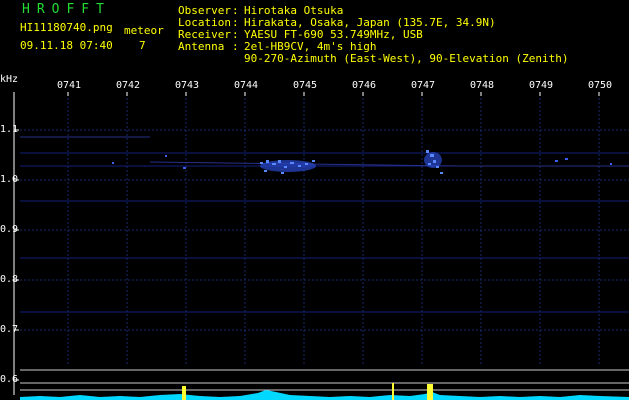 This screenshot has height=400, width=629. I want to click on spectrum-baseline, so click(324, 395).